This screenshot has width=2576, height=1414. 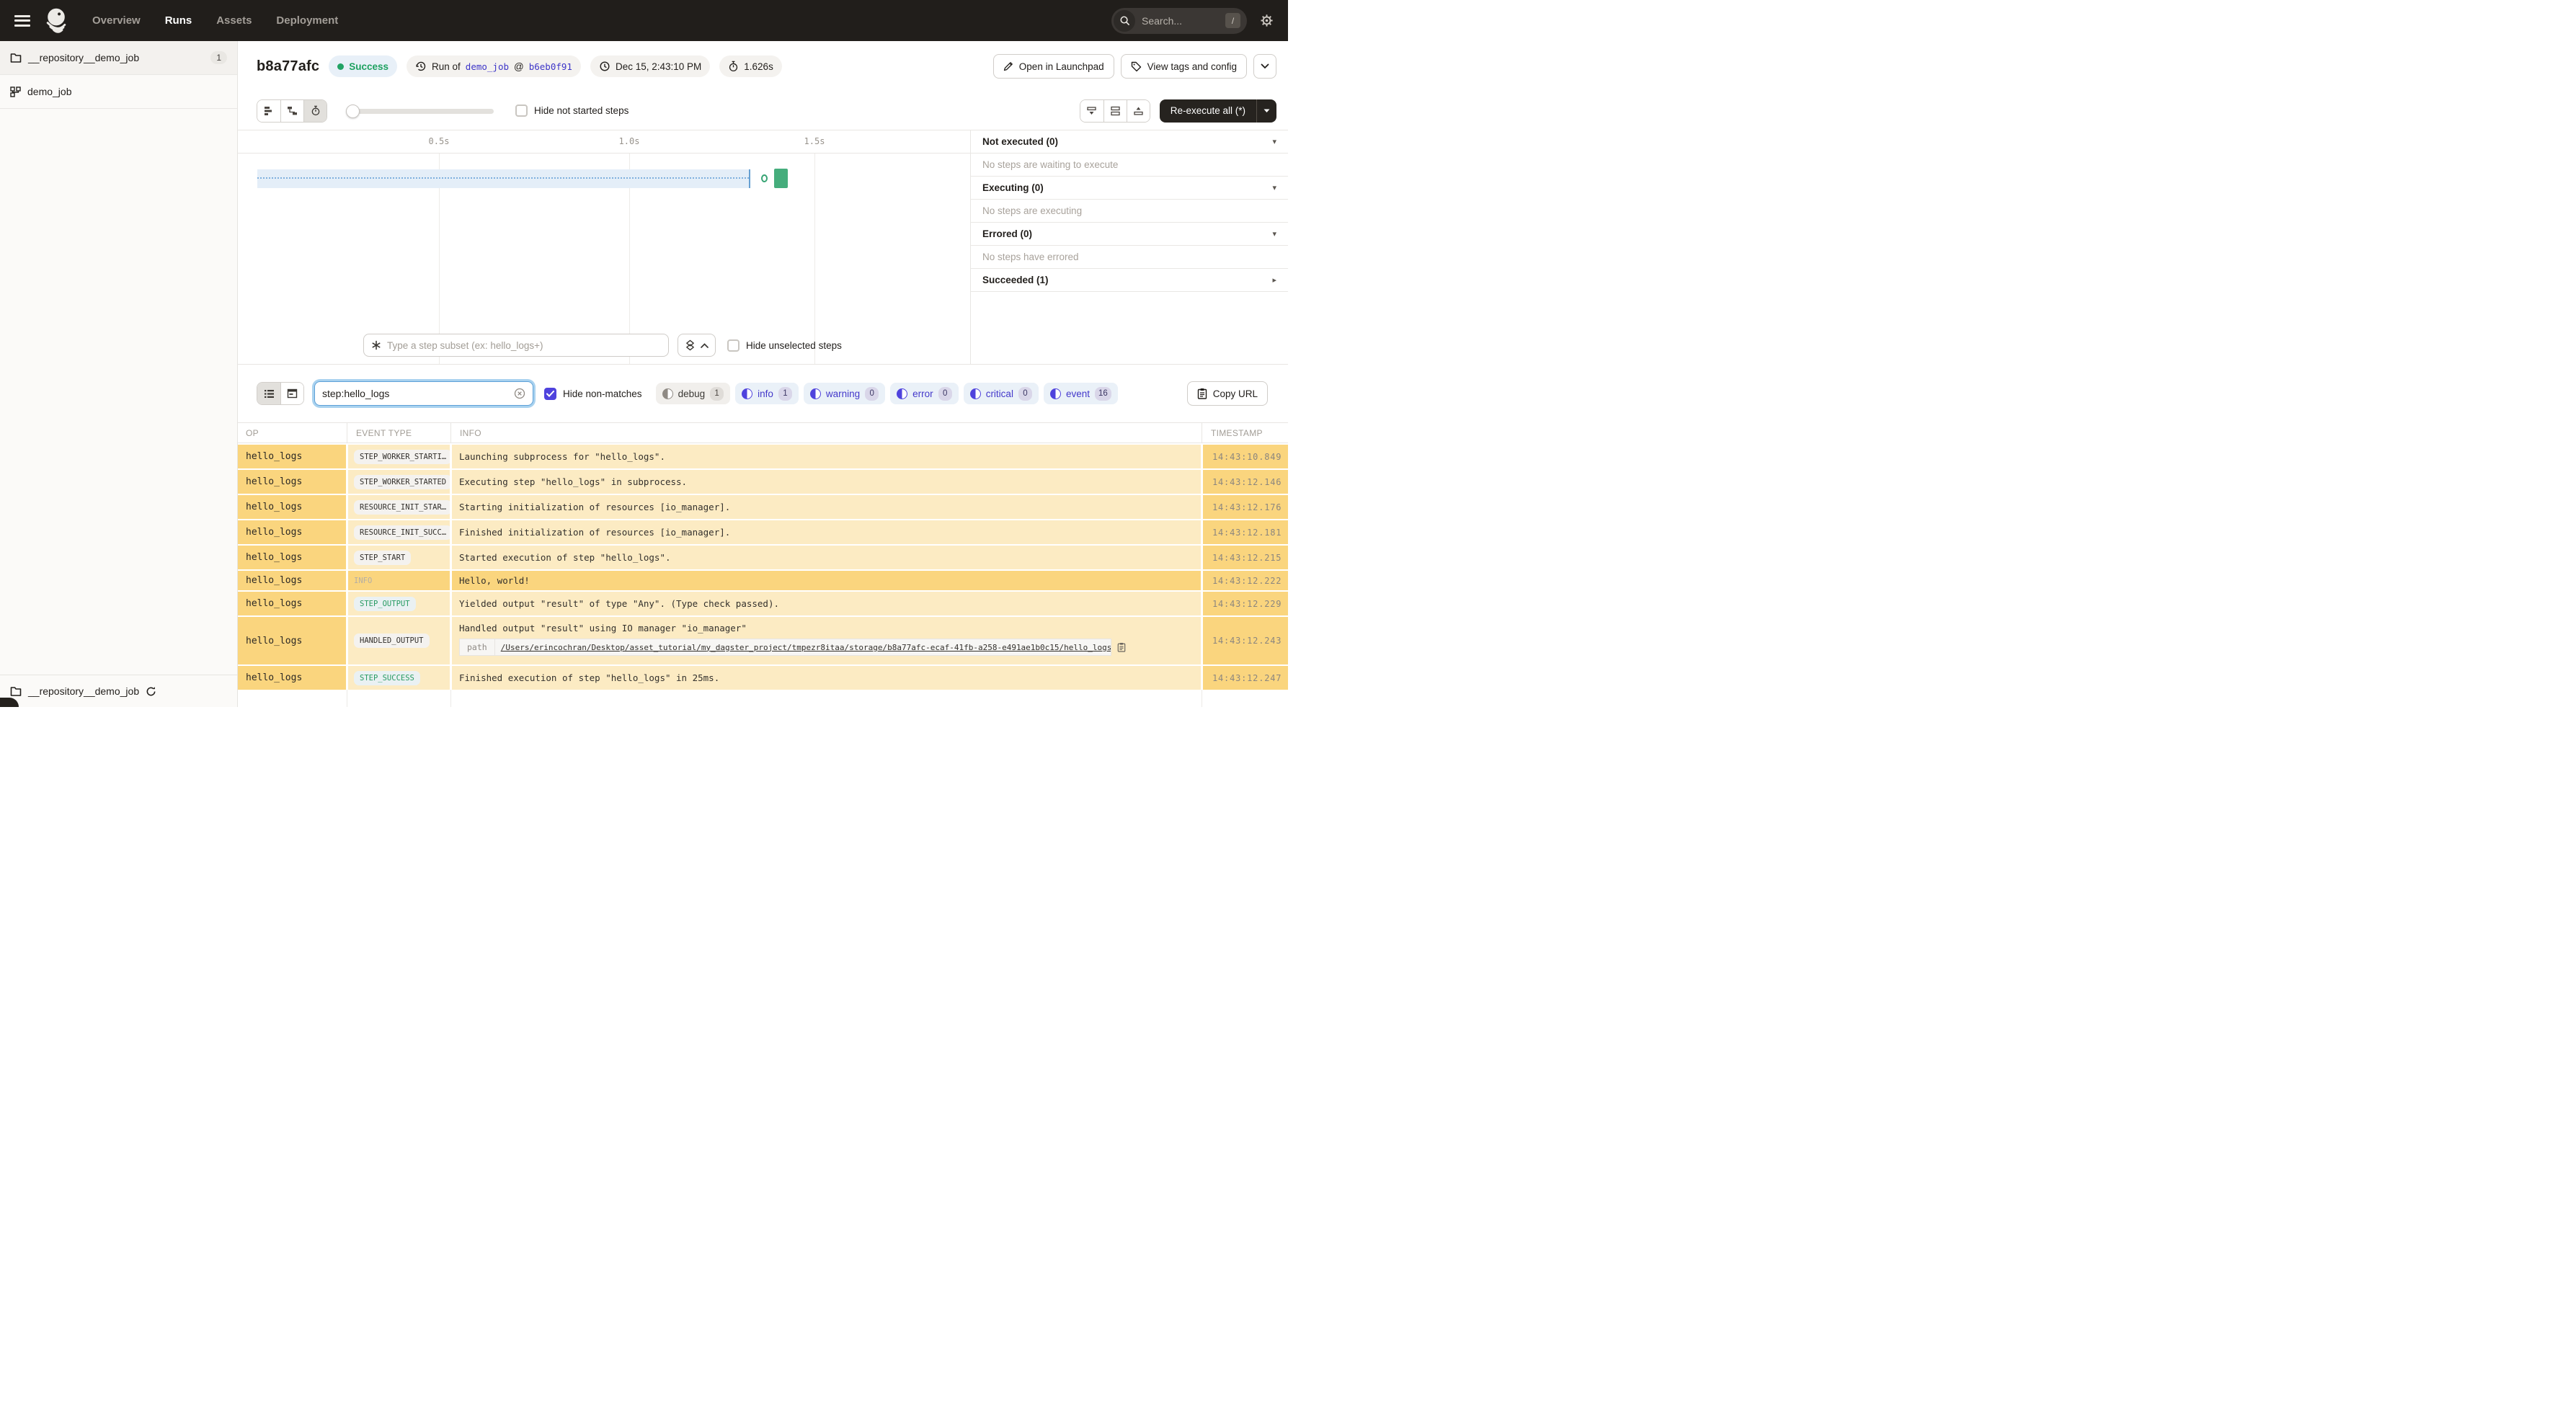 What do you see at coordinates (84, 691) in the screenshot?
I see `sidebar-bottom-label: __repository__demo_job` at bounding box center [84, 691].